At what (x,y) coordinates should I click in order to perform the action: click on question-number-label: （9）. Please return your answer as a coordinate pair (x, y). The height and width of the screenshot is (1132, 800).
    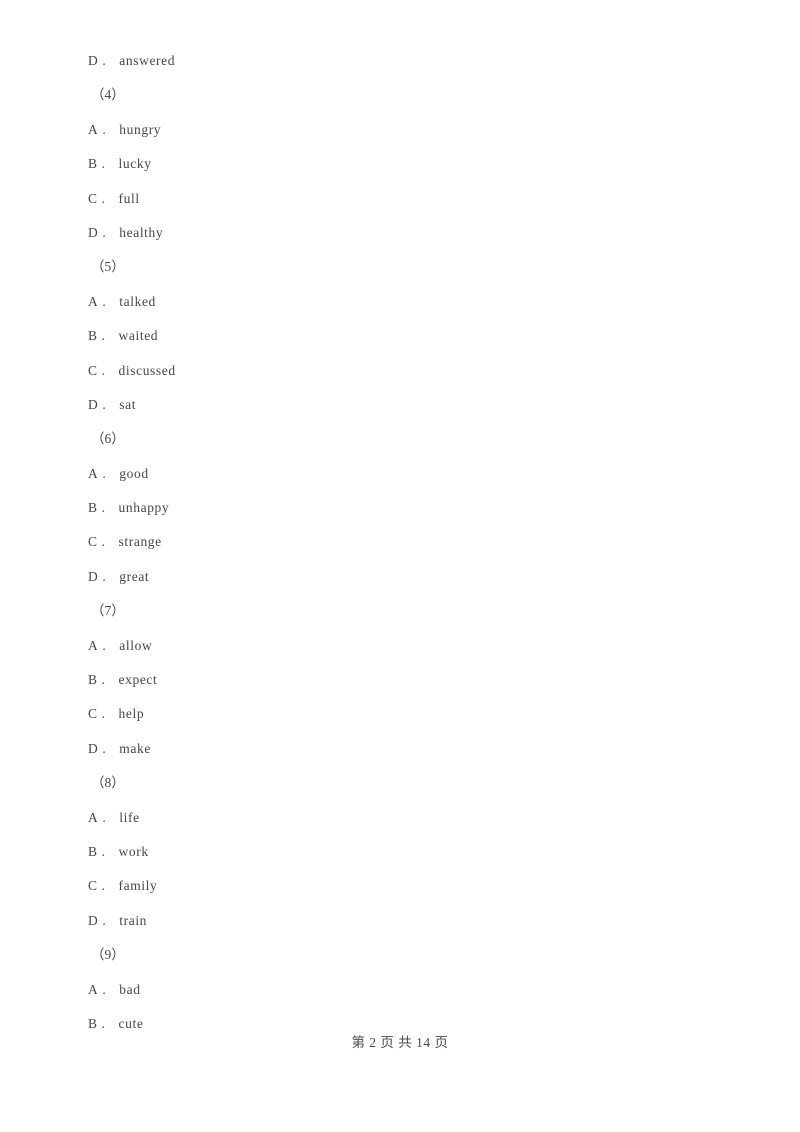
    Looking at the image, I should click on (108, 955).